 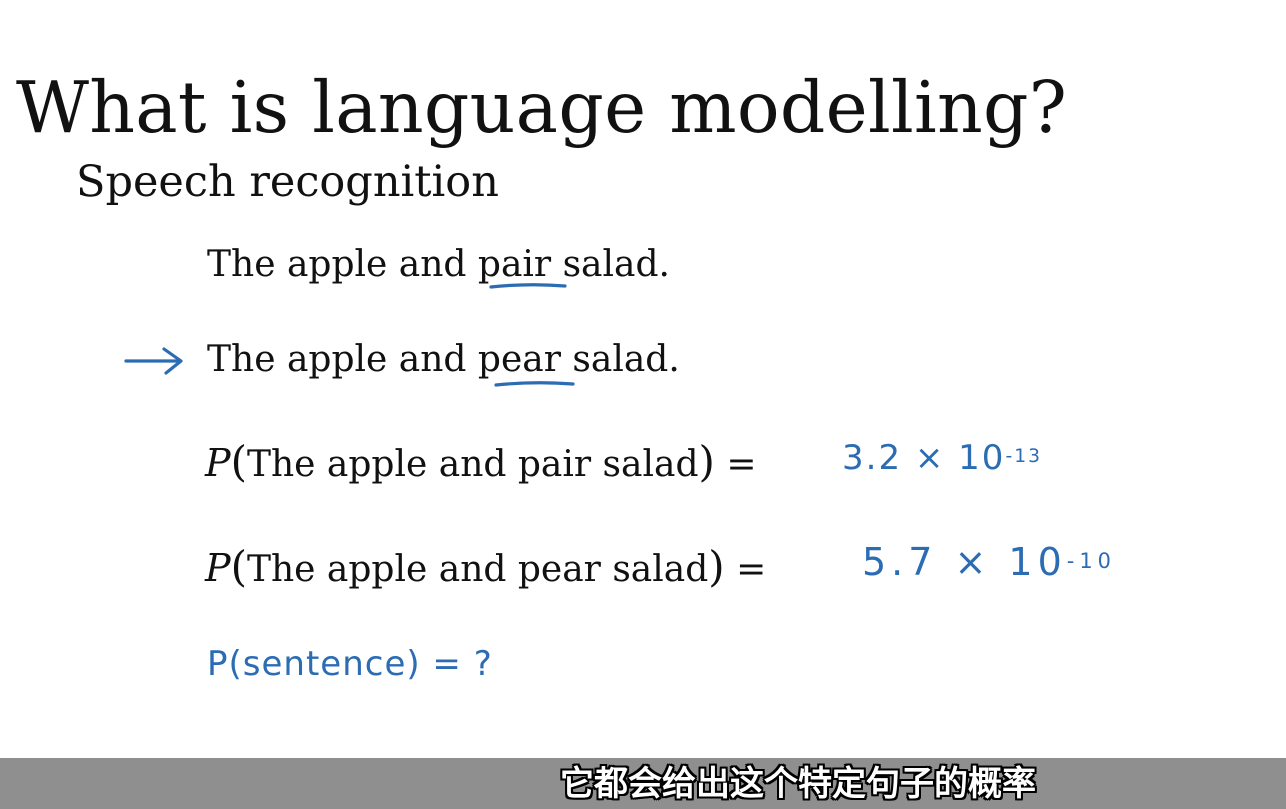 I want to click on value-exponent: -10, so click(x=1091, y=560).